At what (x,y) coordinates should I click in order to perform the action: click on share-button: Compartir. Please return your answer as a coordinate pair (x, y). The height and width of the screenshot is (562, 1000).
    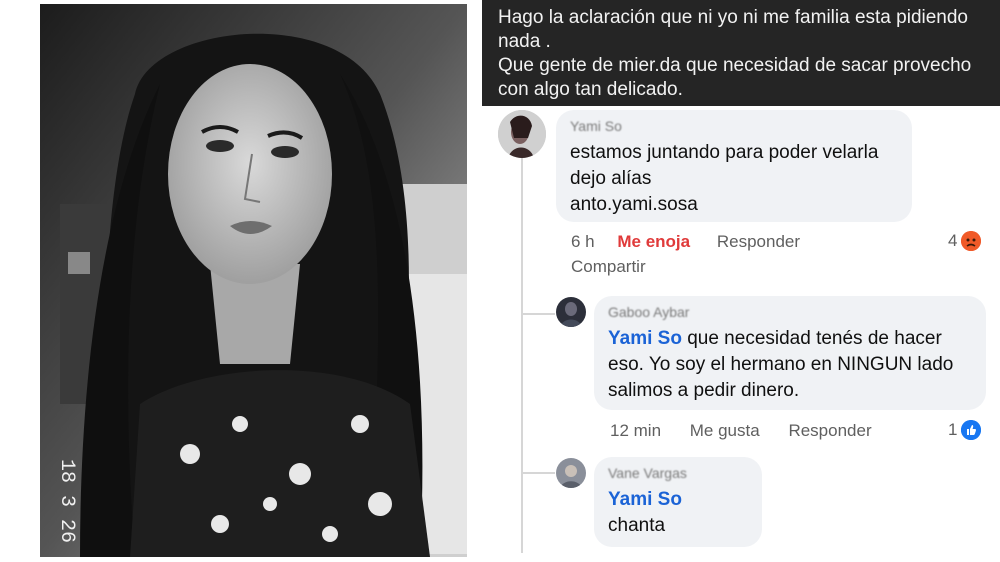
    Looking at the image, I should click on (608, 267).